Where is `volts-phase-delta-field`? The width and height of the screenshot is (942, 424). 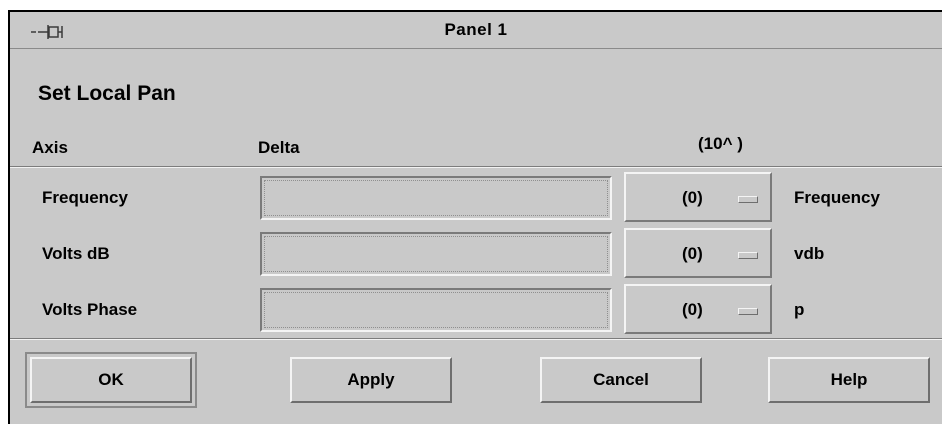
volts-phase-delta-field is located at coordinates (436, 310).